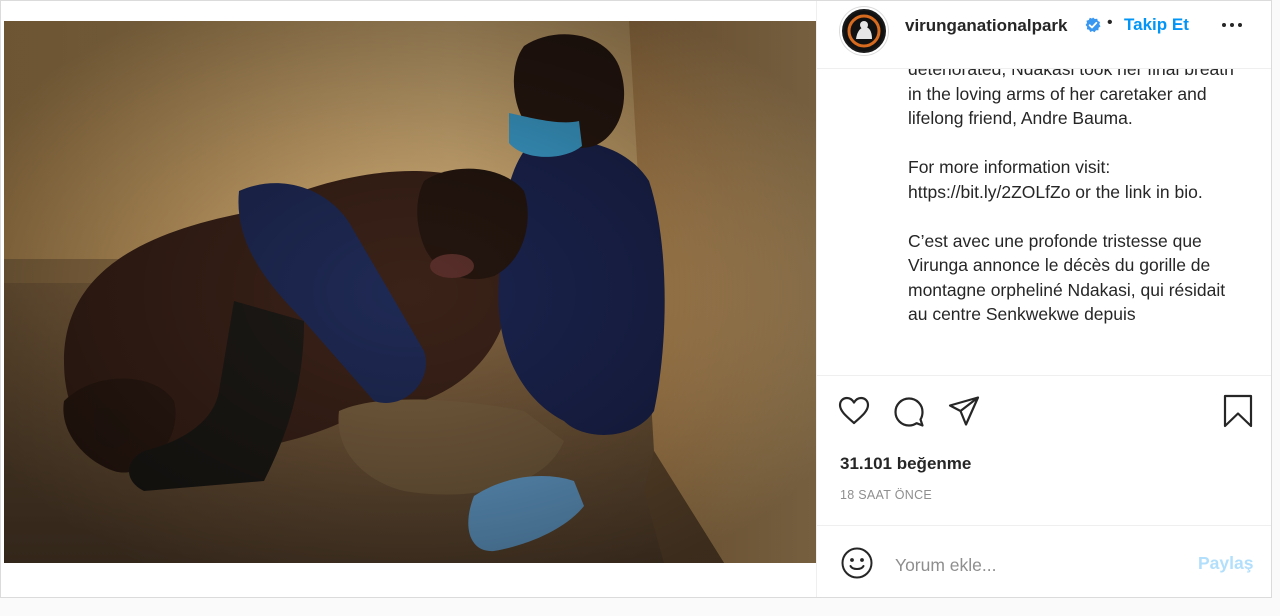  I want to click on account-username: virunganationalpark, so click(986, 26).